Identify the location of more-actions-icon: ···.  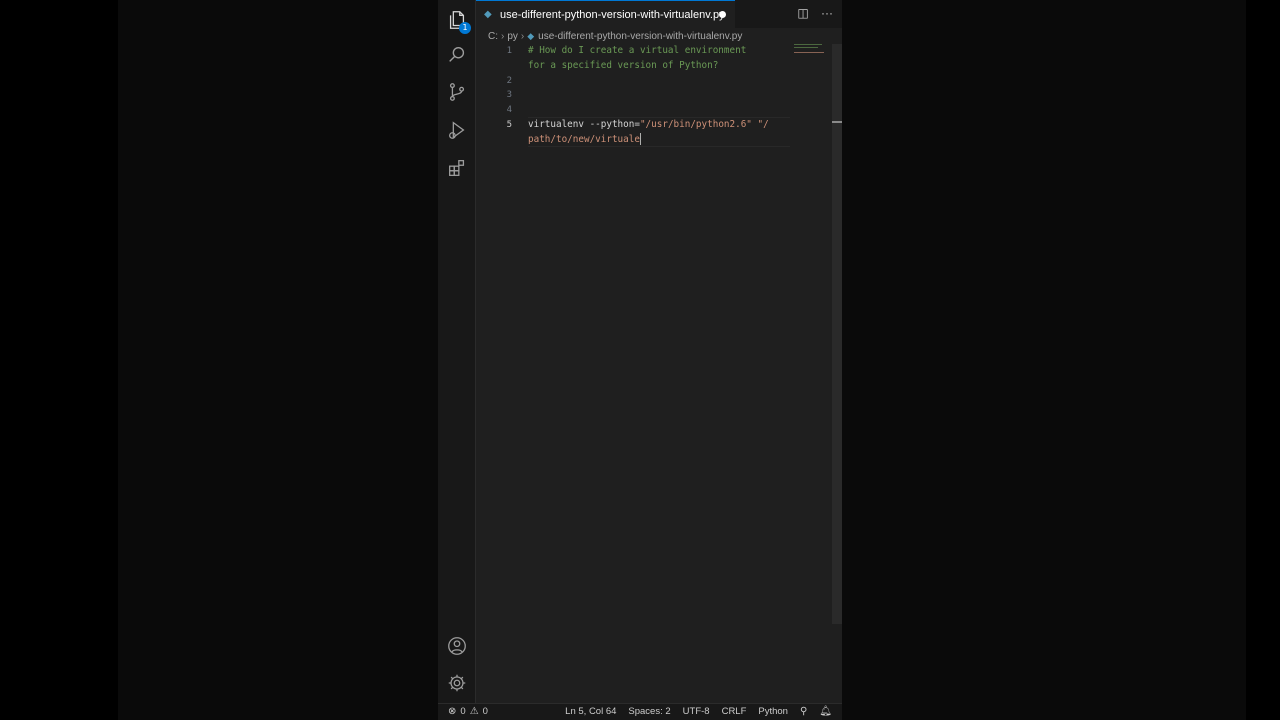
(827, 13).